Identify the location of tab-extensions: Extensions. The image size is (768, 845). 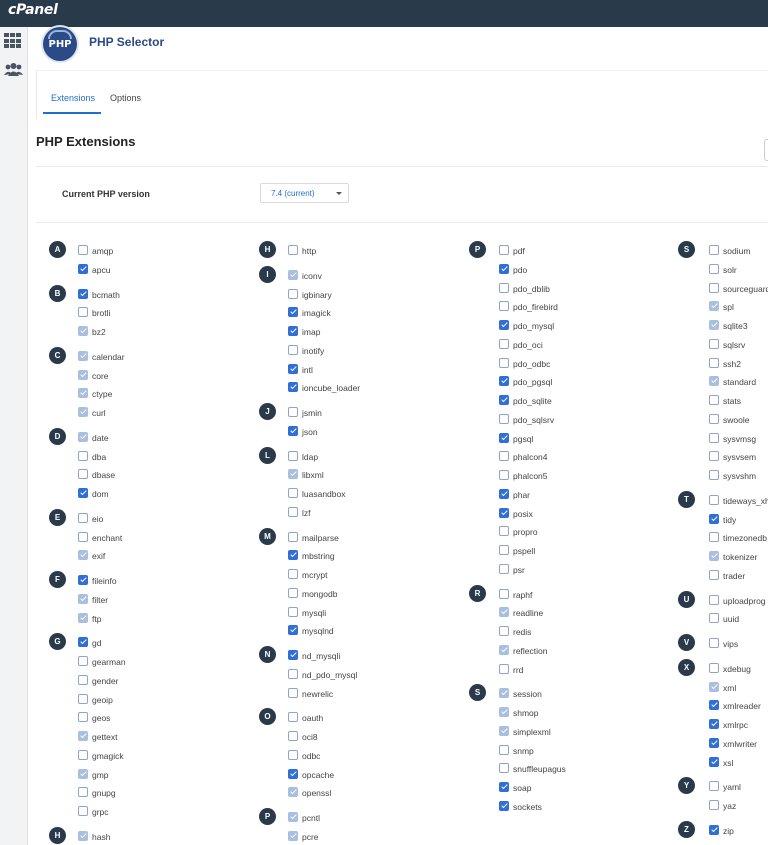
(73, 98).